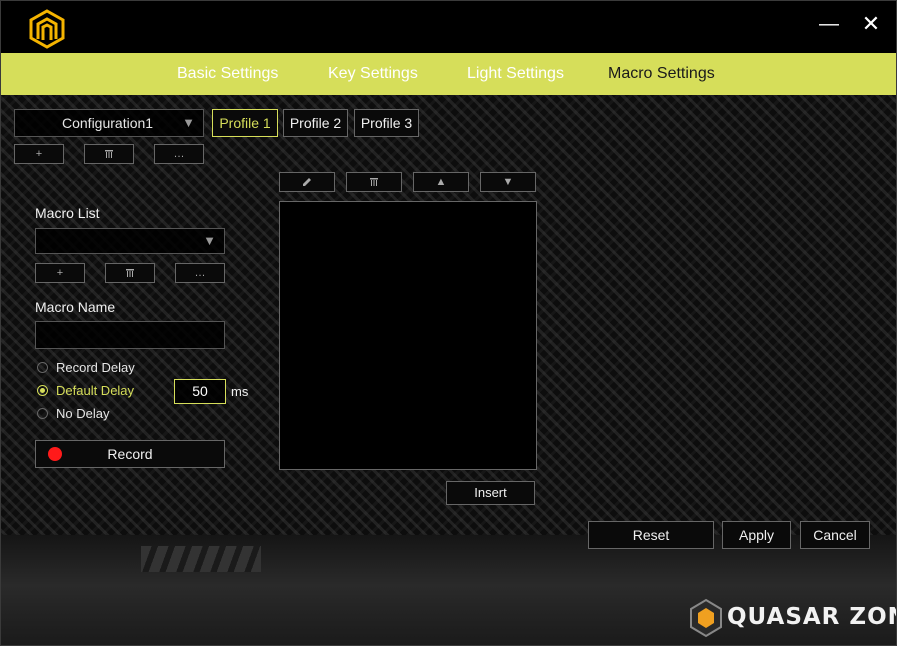  Describe the element at coordinates (42, 391) in the screenshot. I see `radio-circle-checked` at that location.